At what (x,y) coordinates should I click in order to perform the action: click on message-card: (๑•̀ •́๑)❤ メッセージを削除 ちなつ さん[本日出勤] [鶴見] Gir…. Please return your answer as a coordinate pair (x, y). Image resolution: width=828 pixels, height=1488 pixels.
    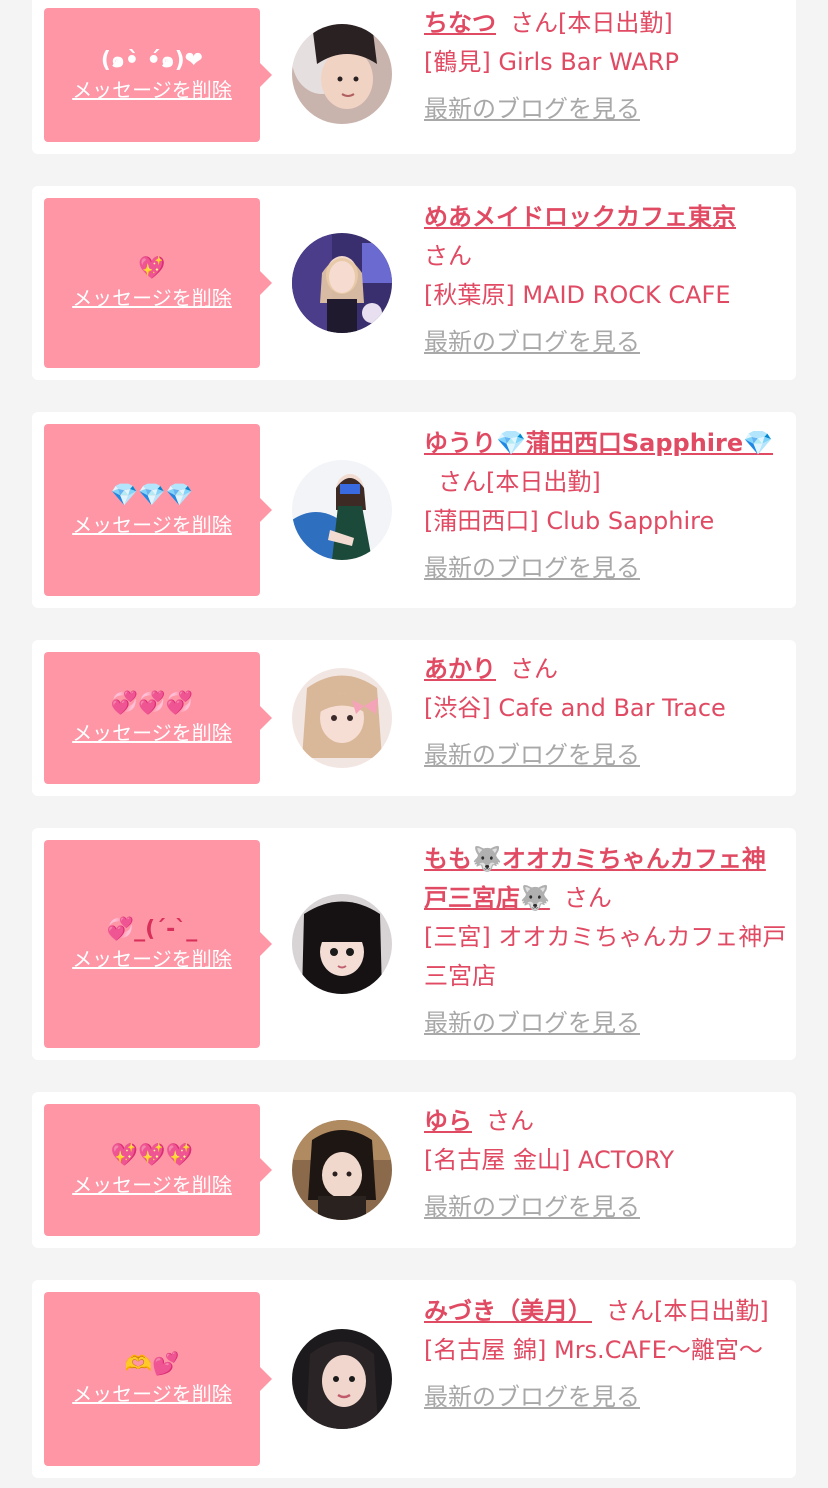
    Looking at the image, I should click on (414, 77).